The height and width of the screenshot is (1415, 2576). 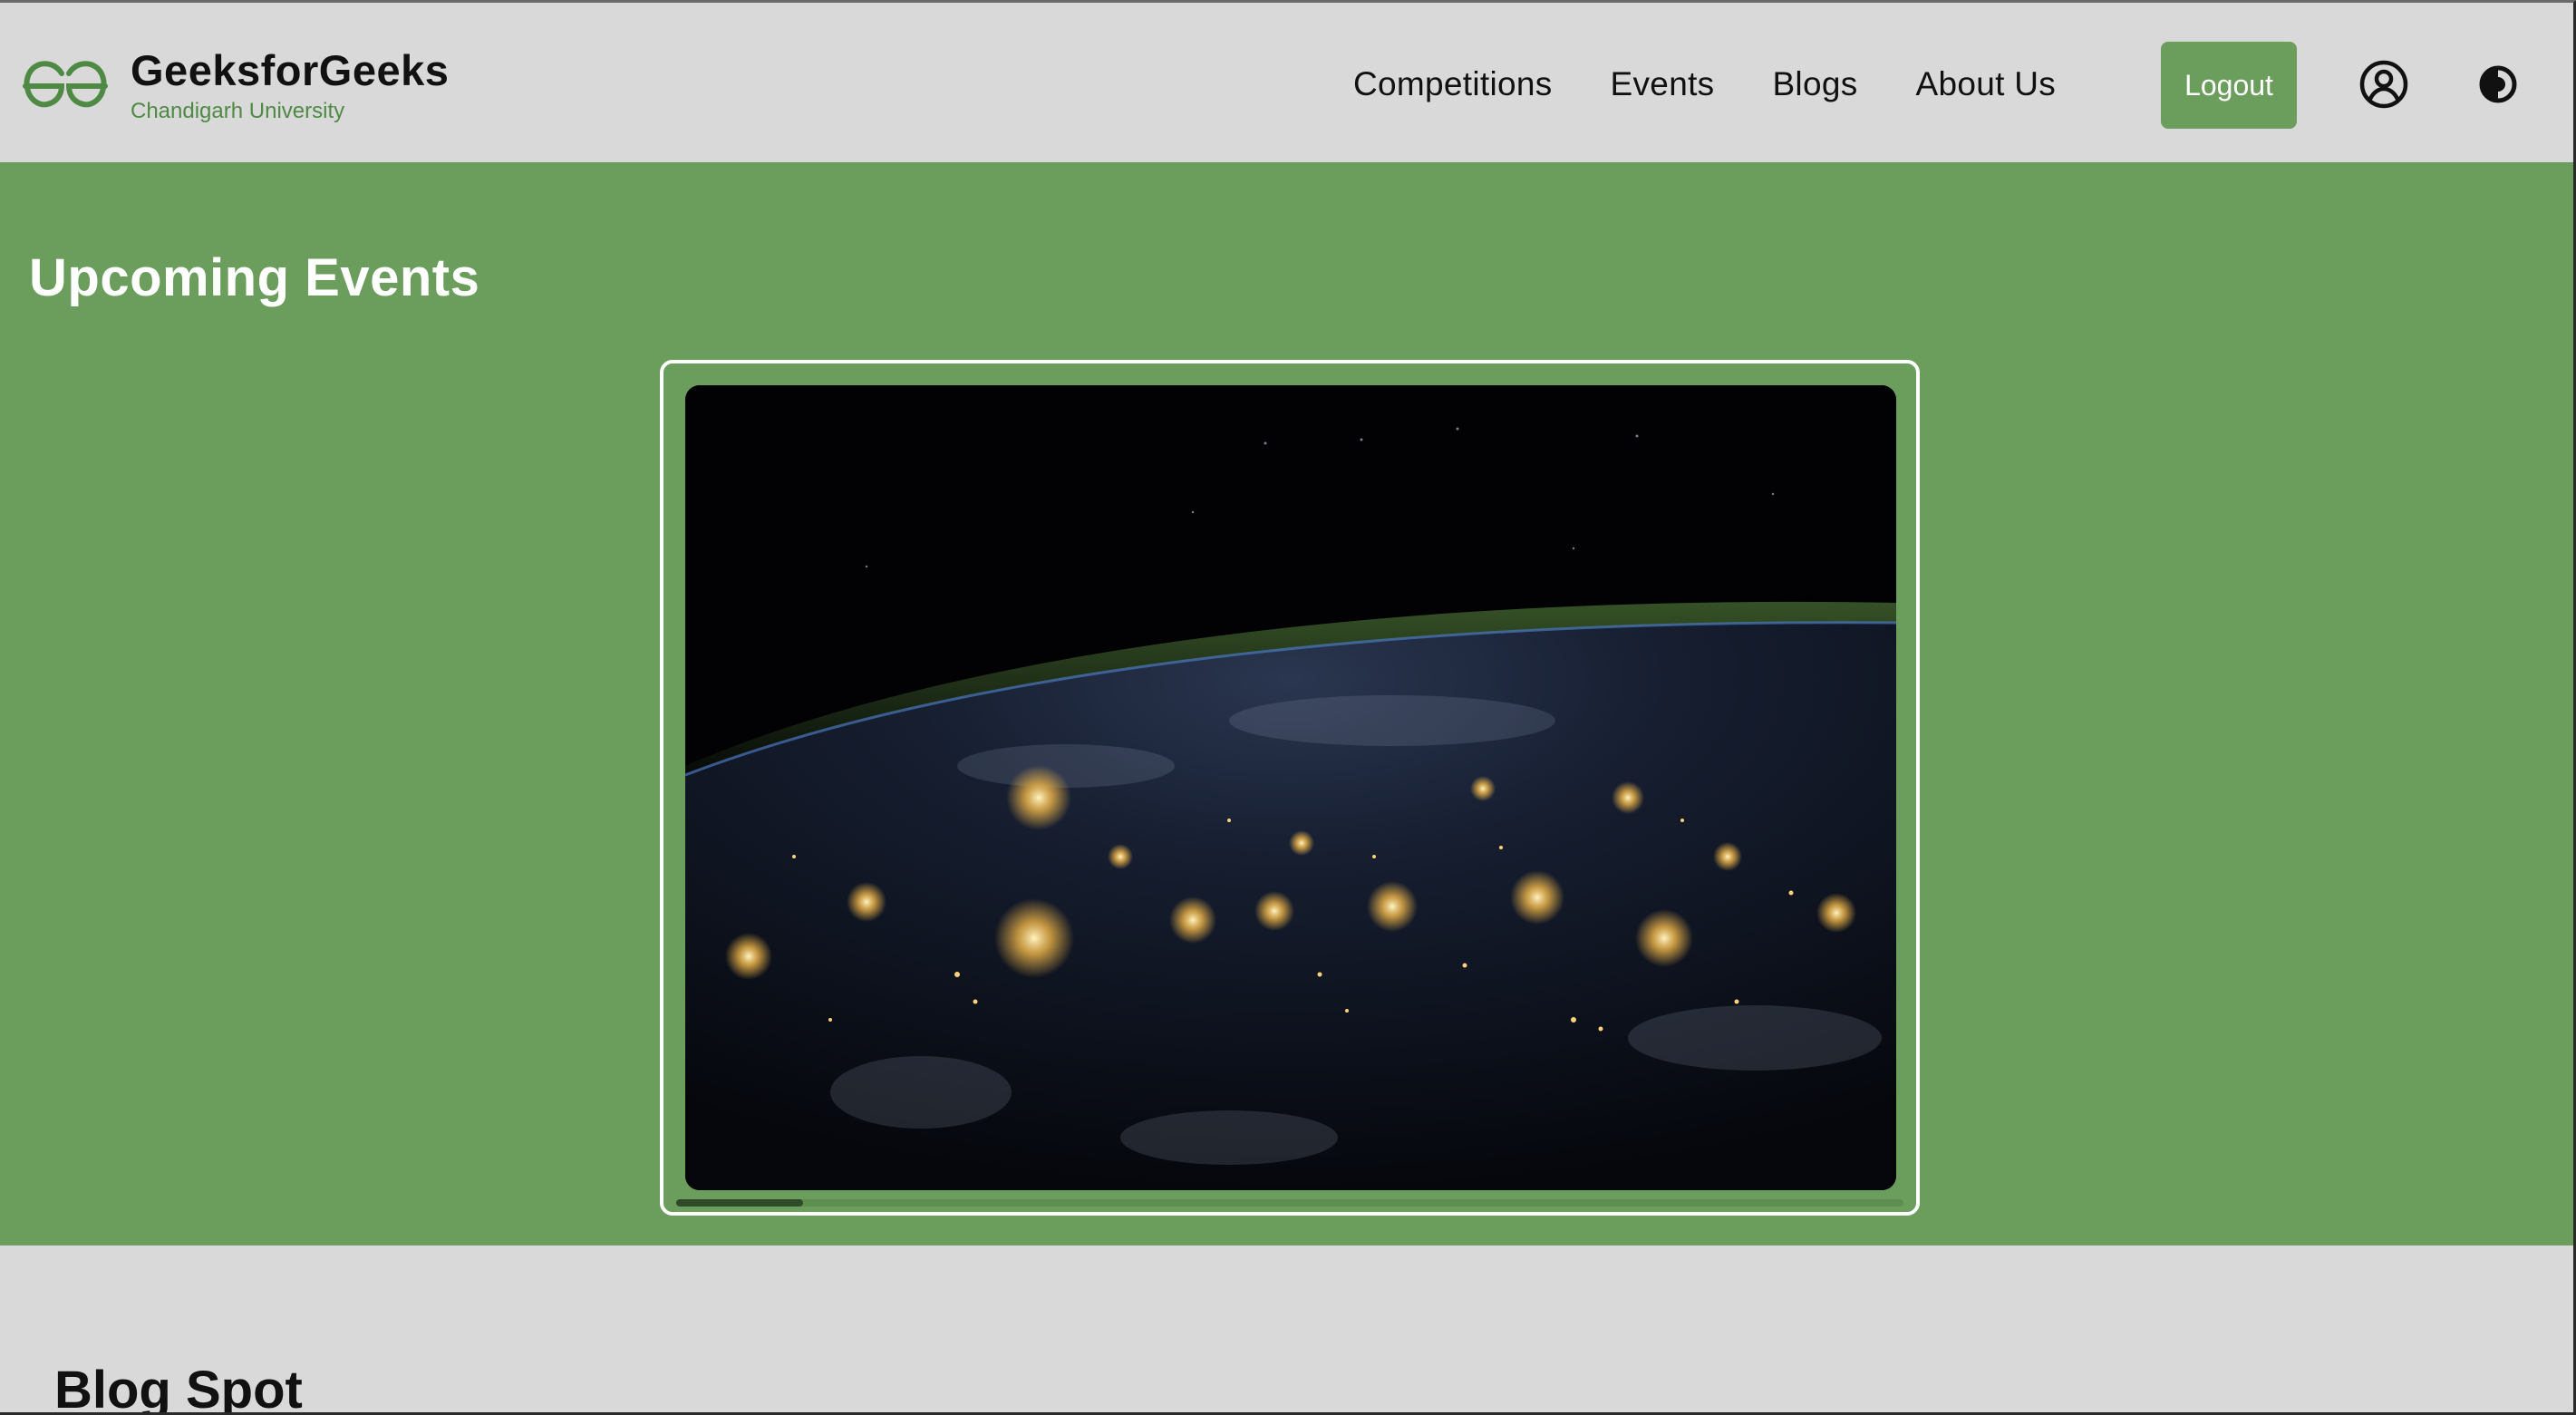 I want to click on user-profile-button, so click(x=2383, y=84).